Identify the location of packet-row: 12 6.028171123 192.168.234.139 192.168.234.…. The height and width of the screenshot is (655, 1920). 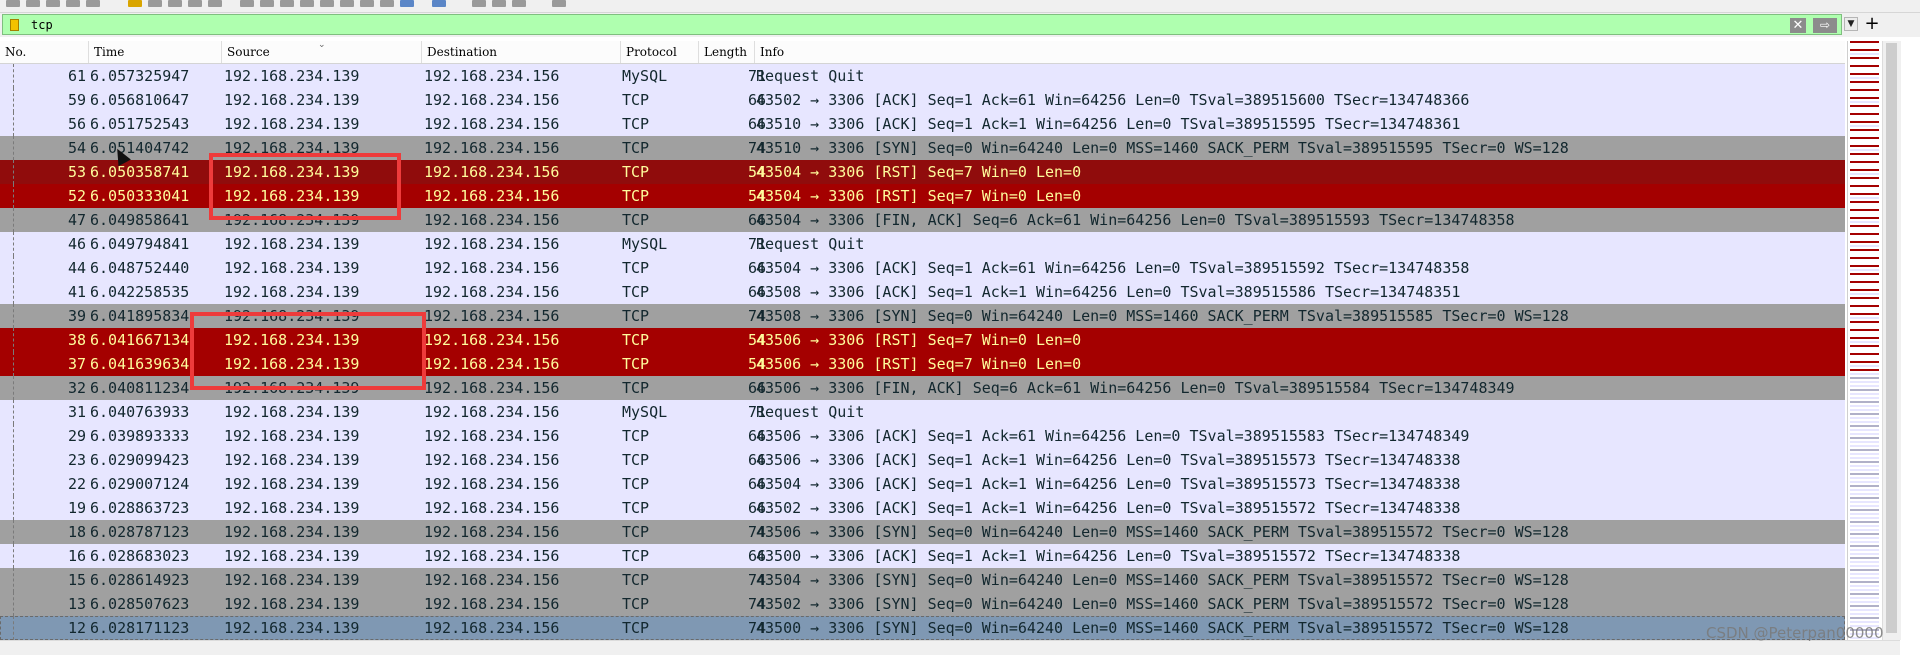
(922, 628).